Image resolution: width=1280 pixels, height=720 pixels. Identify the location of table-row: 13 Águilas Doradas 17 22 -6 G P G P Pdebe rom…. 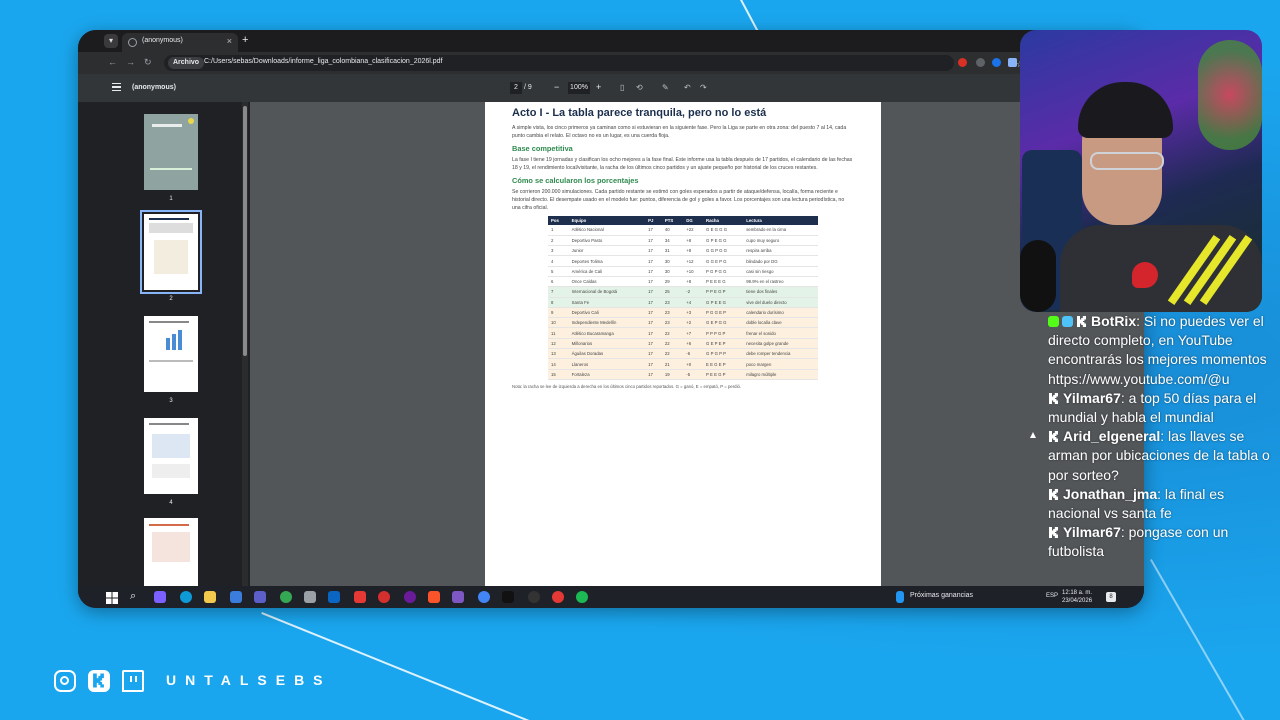
(683, 354).